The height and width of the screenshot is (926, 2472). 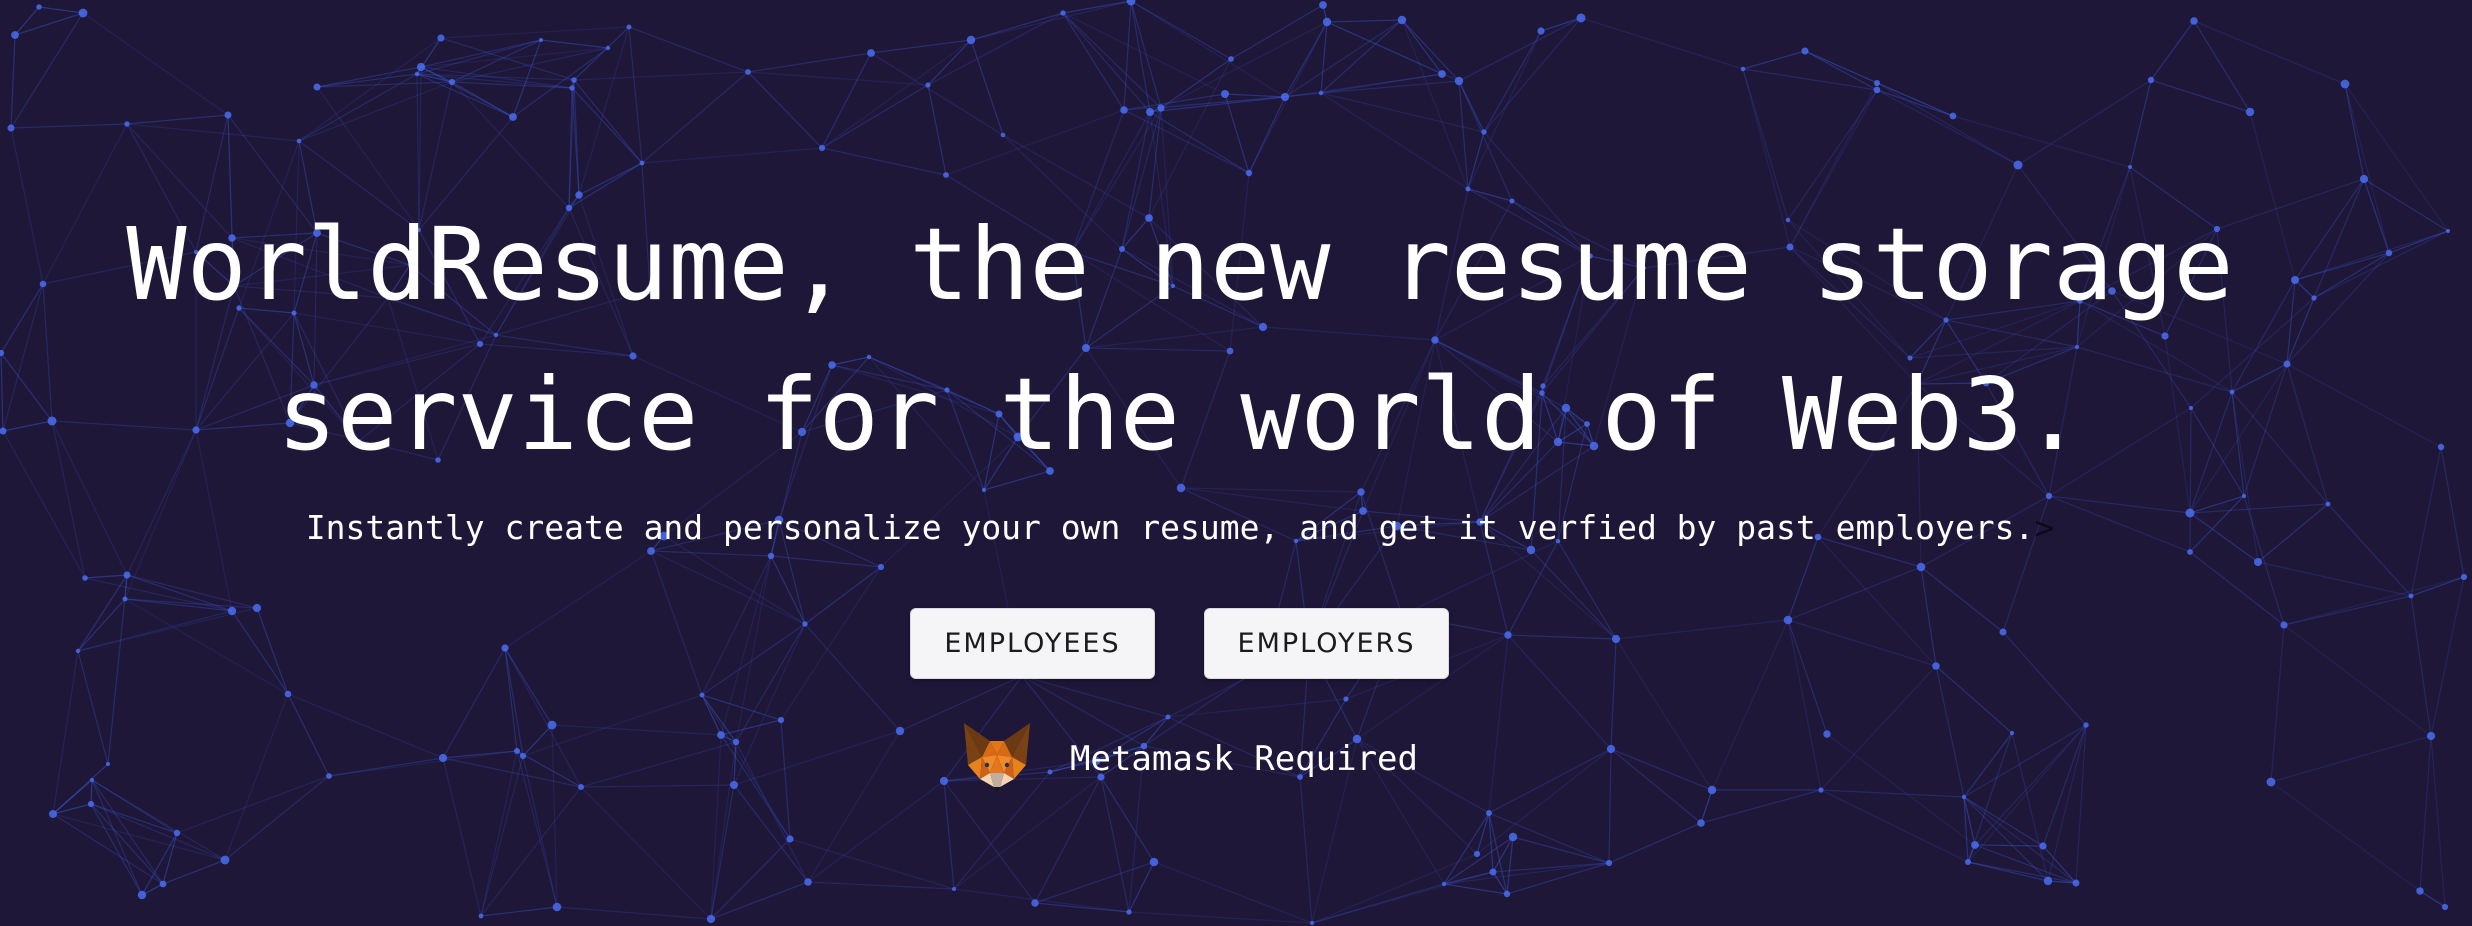 What do you see at coordinates (2044, 527) in the screenshot?
I see `subtitle-caret: >` at bounding box center [2044, 527].